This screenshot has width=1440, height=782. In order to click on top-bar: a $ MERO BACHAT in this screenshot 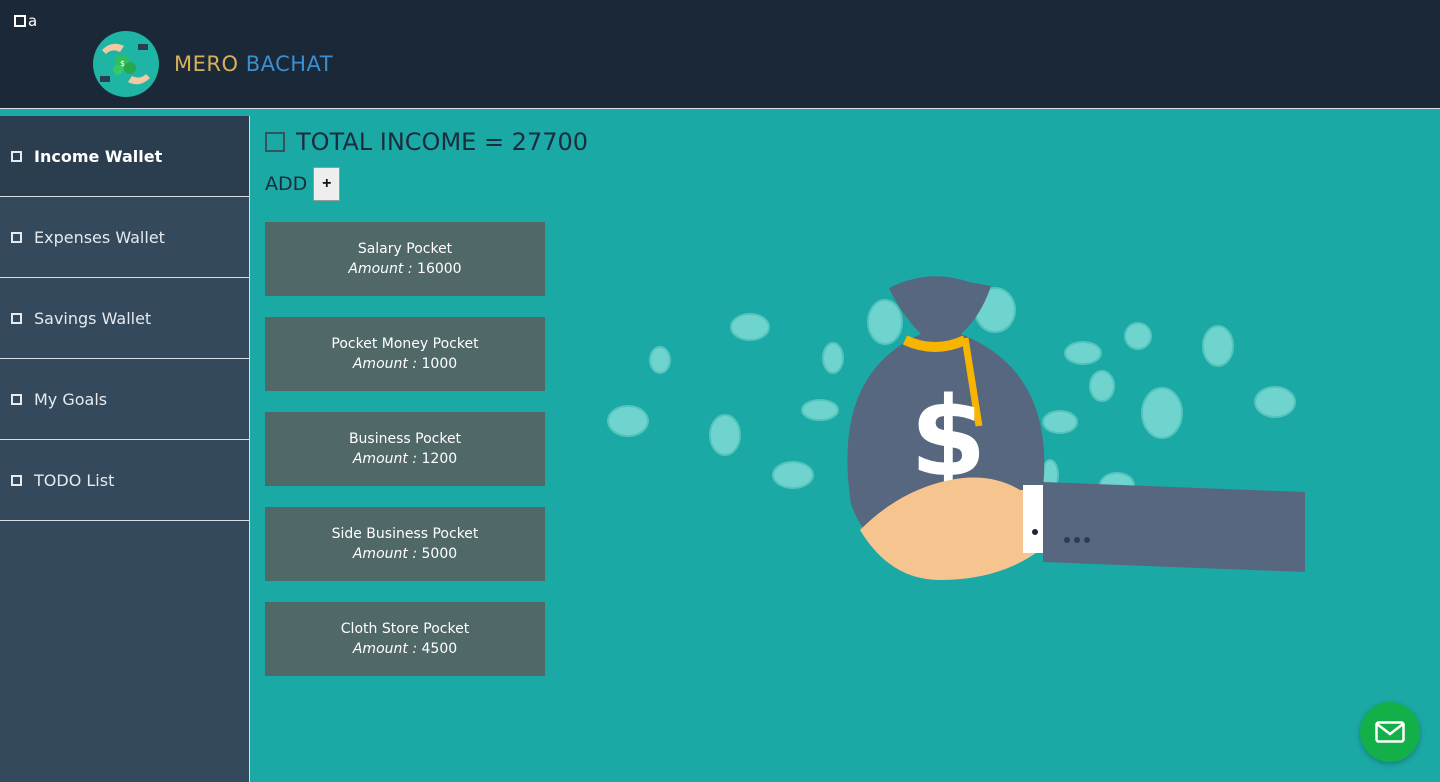, I will do `click(720, 54)`.